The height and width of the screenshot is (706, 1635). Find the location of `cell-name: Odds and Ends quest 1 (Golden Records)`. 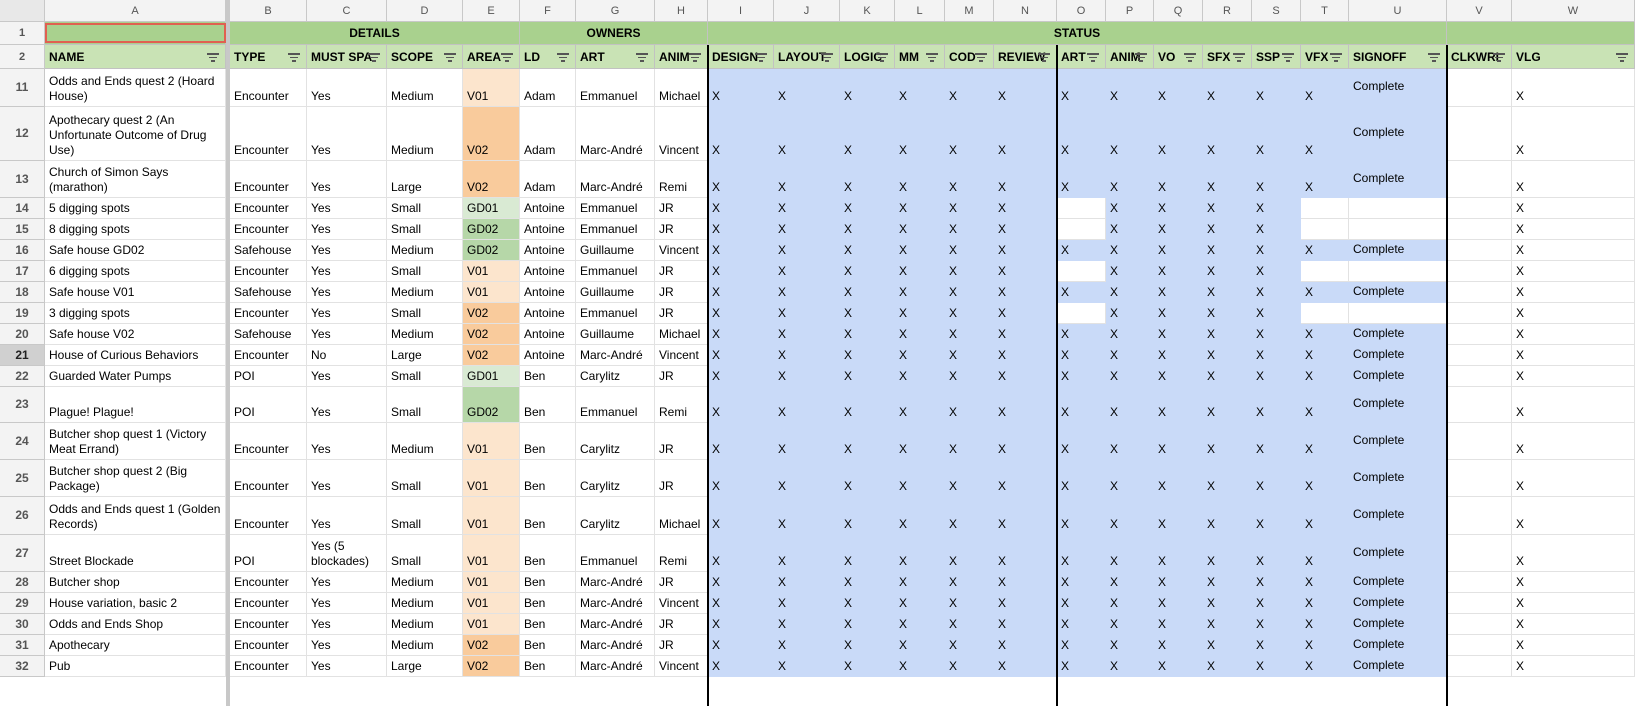

cell-name: Odds and Ends quest 1 (Golden Records) is located at coordinates (135, 516).